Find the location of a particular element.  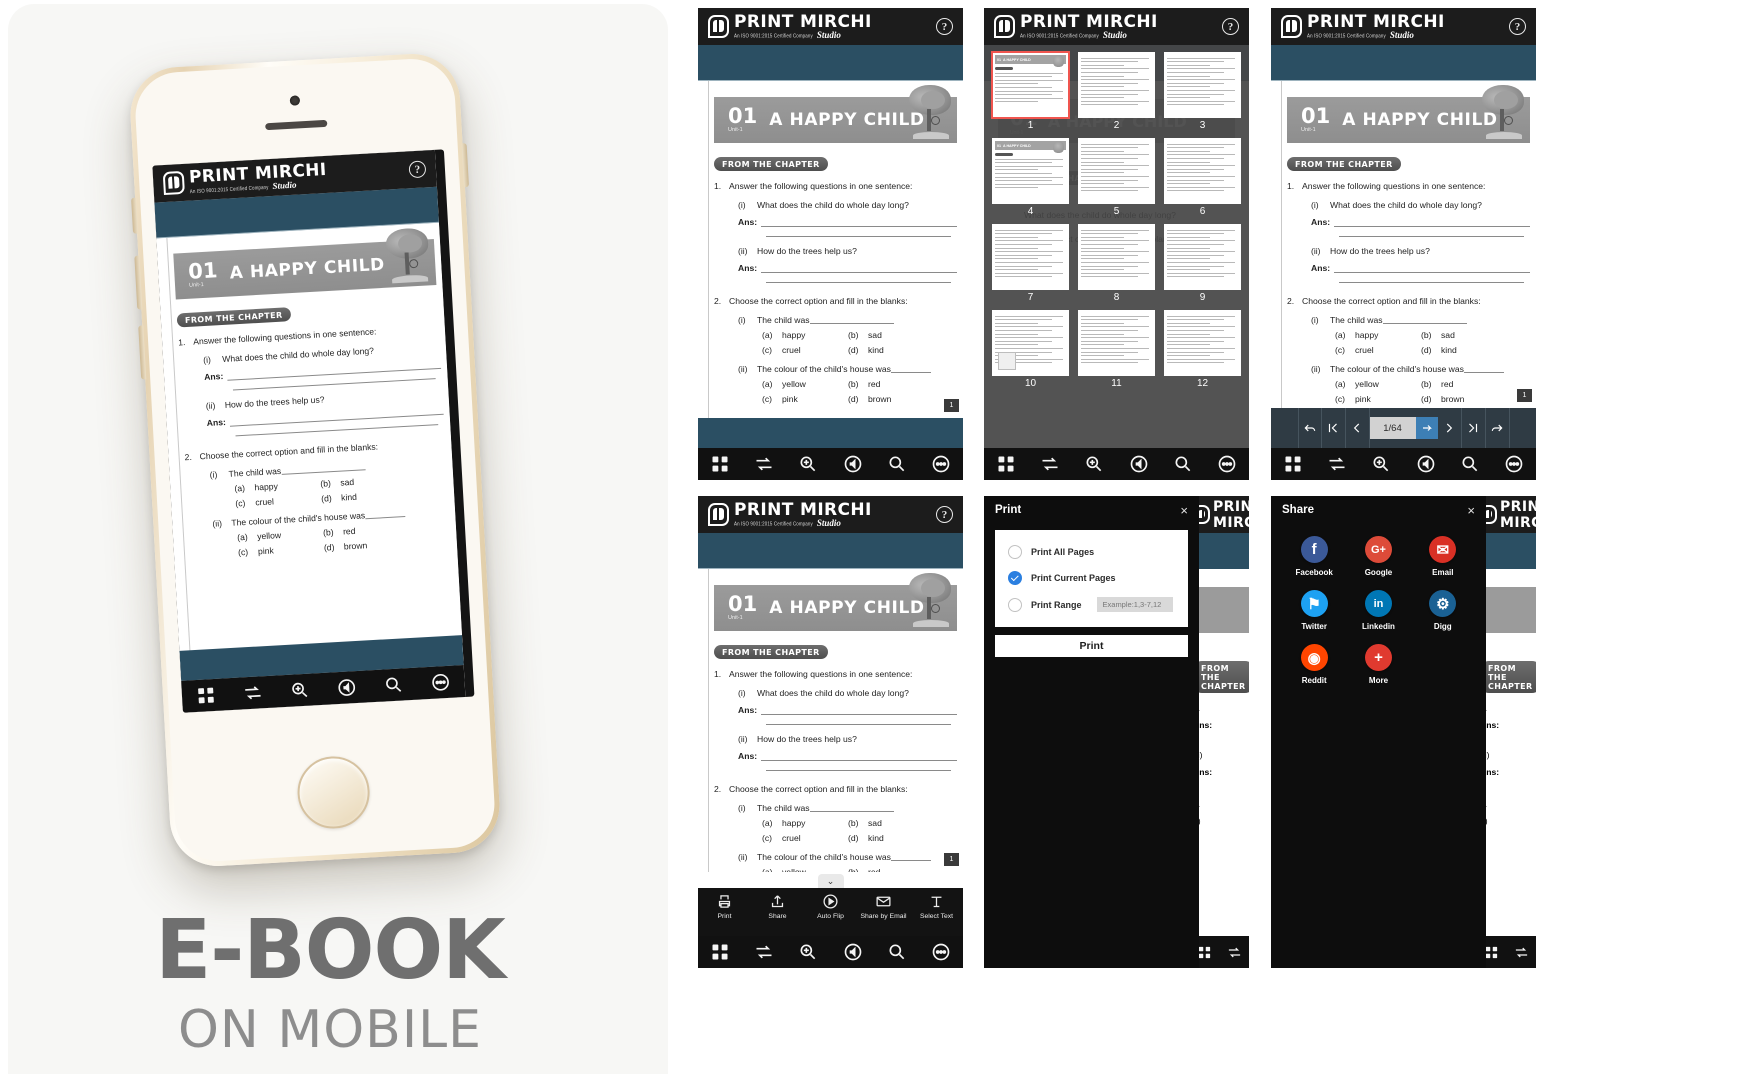

print-submit-button: Print is located at coordinates (1091, 646).